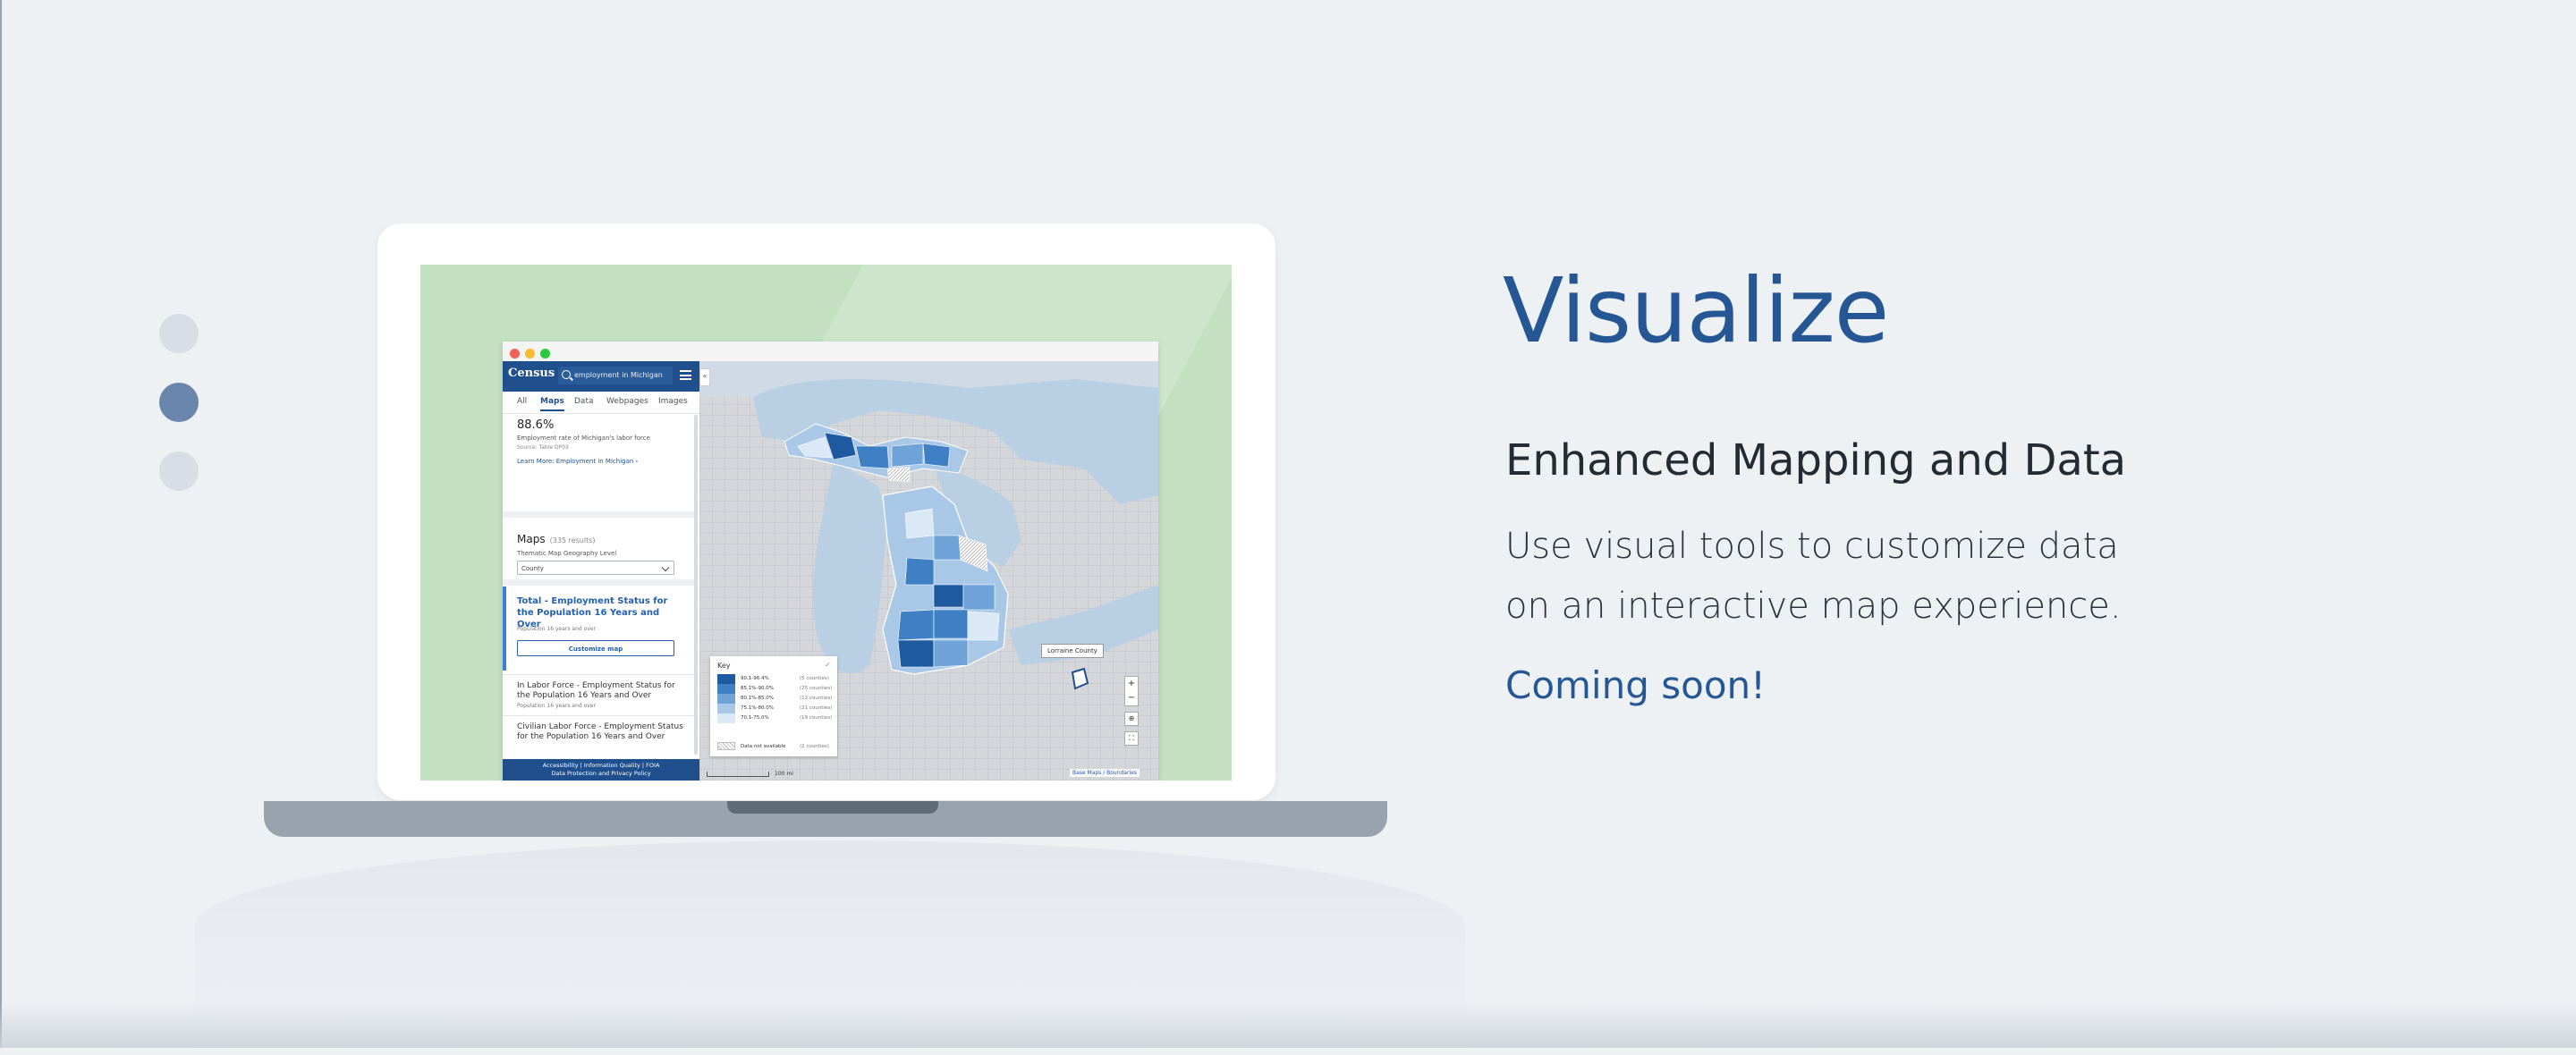 This screenshot has width=2576, height=1055. What do you see at coordinates (515, 354) in the screenshot?
I see `close-window-icon` at bounding box center [515, 354].